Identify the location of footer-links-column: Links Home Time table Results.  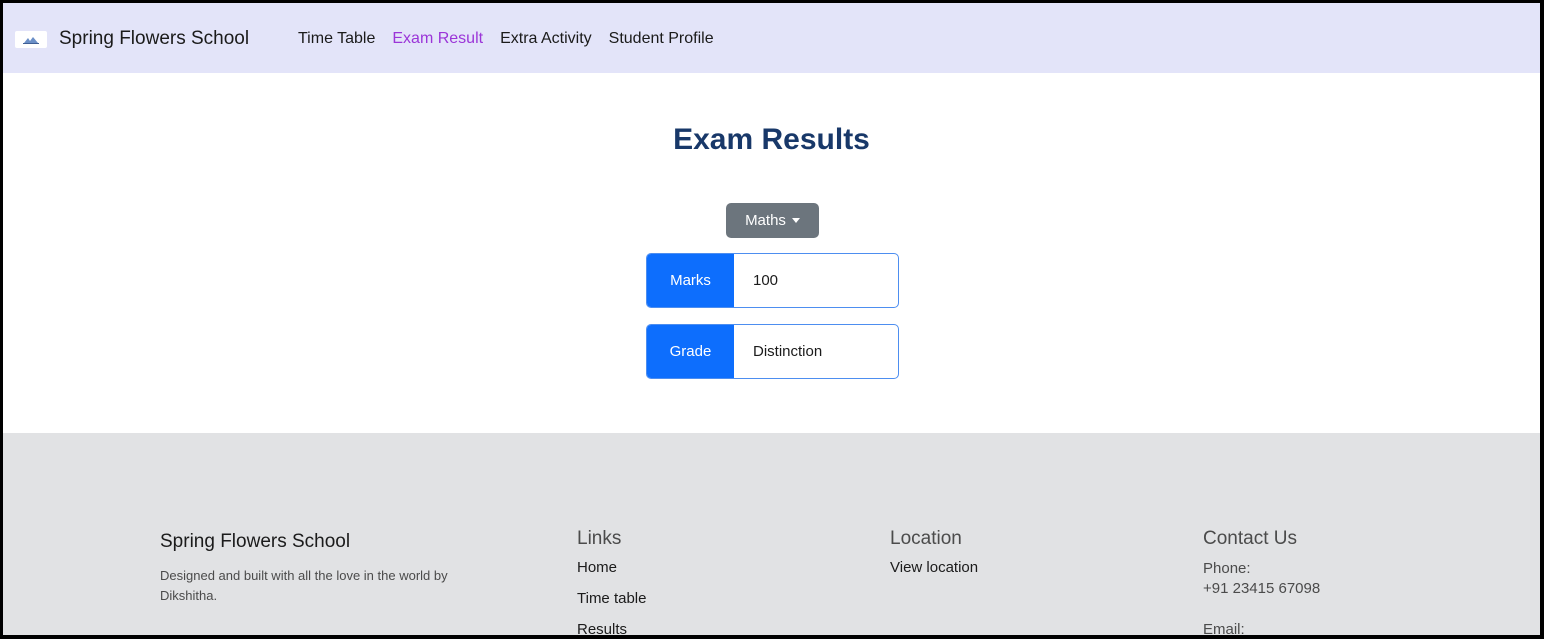
(611, 581).